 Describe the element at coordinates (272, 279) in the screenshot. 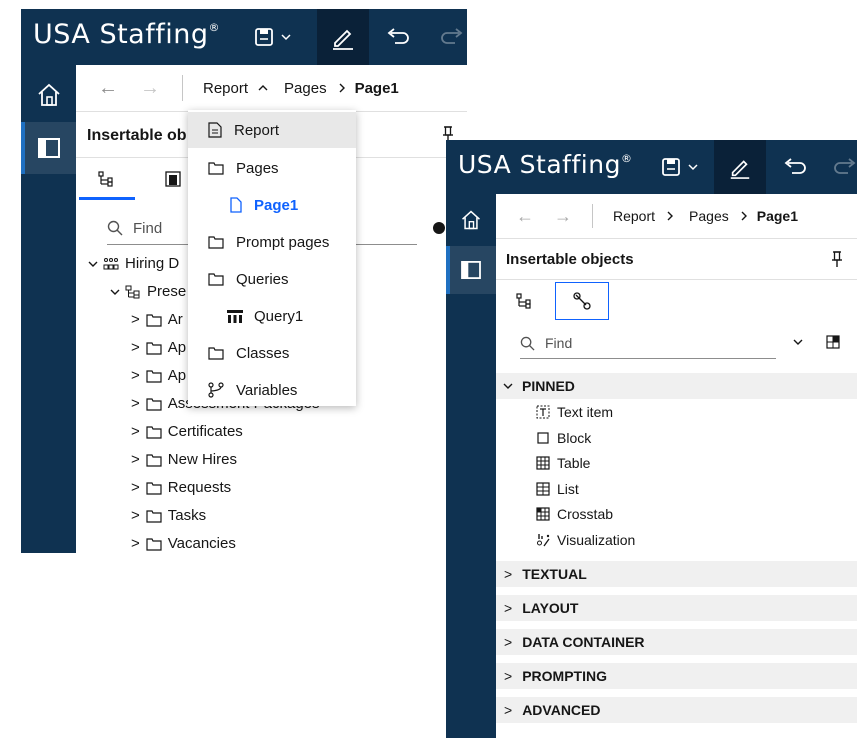

I see `menu-item-queries: Queries` at that location.